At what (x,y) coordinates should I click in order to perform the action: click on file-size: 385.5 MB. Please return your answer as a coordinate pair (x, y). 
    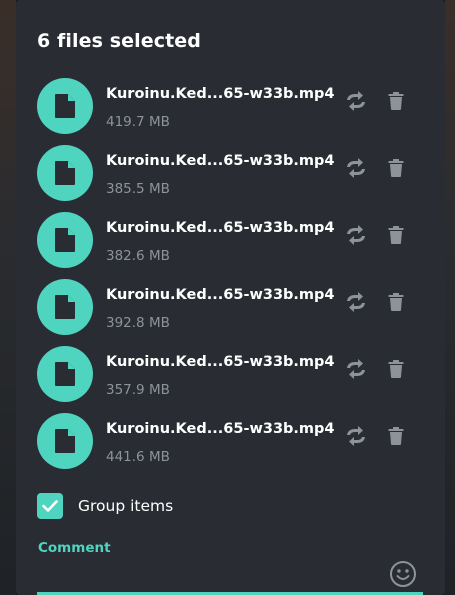
    Looking at the image, I should click on (138, 189).